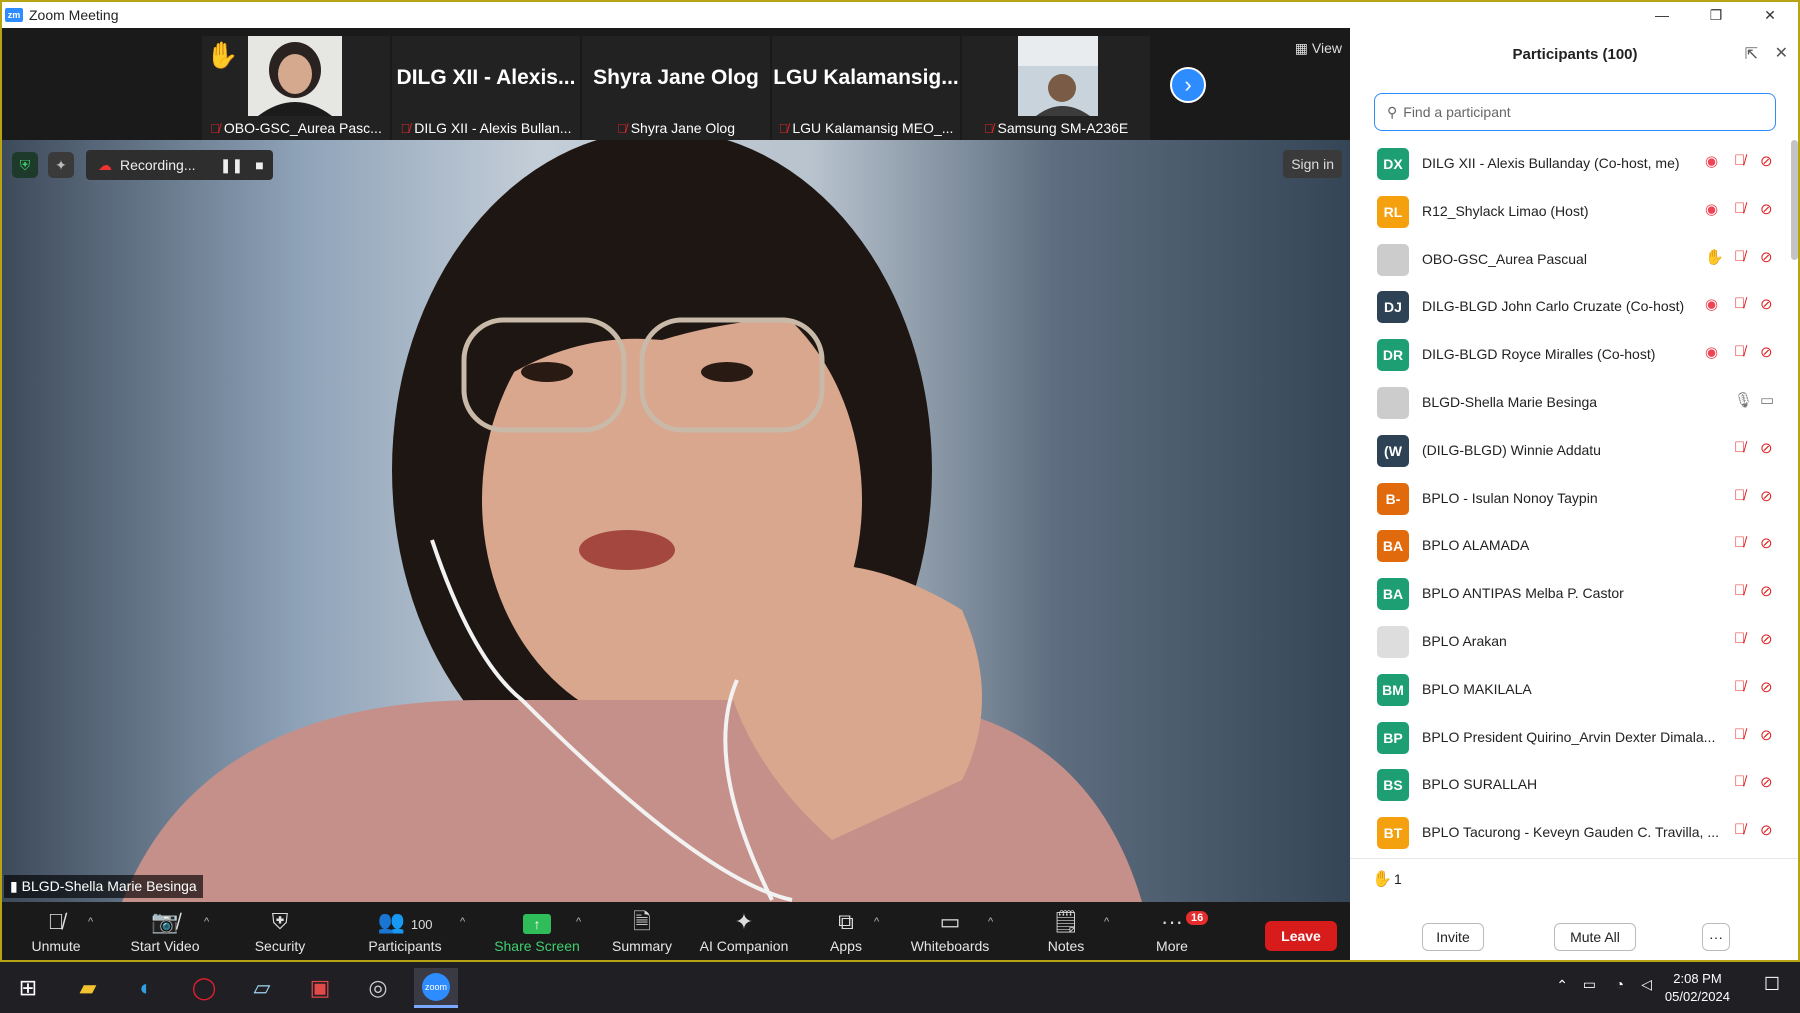  What do you see at coordinates (537, 931) in the screenshot?
I see `share-screen-button: ↑ Share Screen` at bounding box center [537, 931].